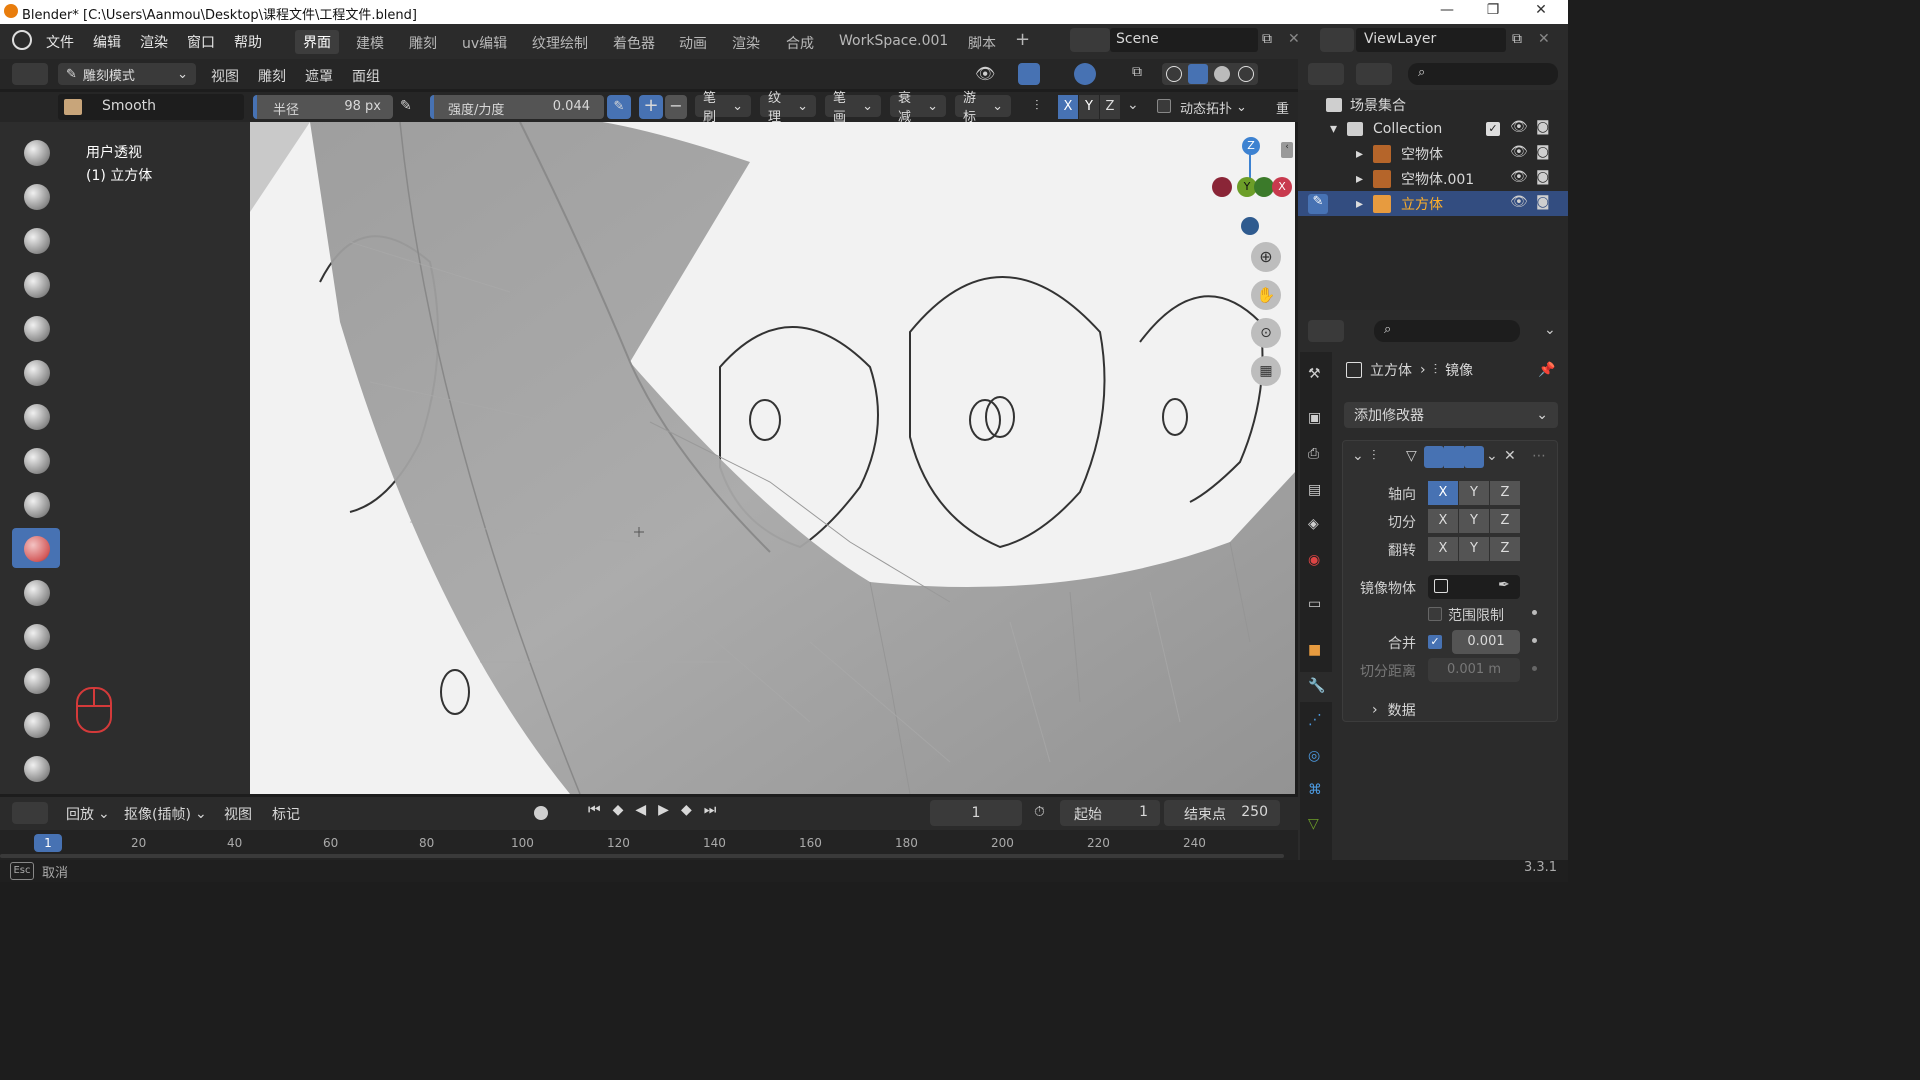 Image resolution: width=1920 pixels, height=1080 pixels. What do you see at coordinates (1022, 39) in the screenshot?
I see `add-workspace-icon: +` at bounding box center [1022, 39].